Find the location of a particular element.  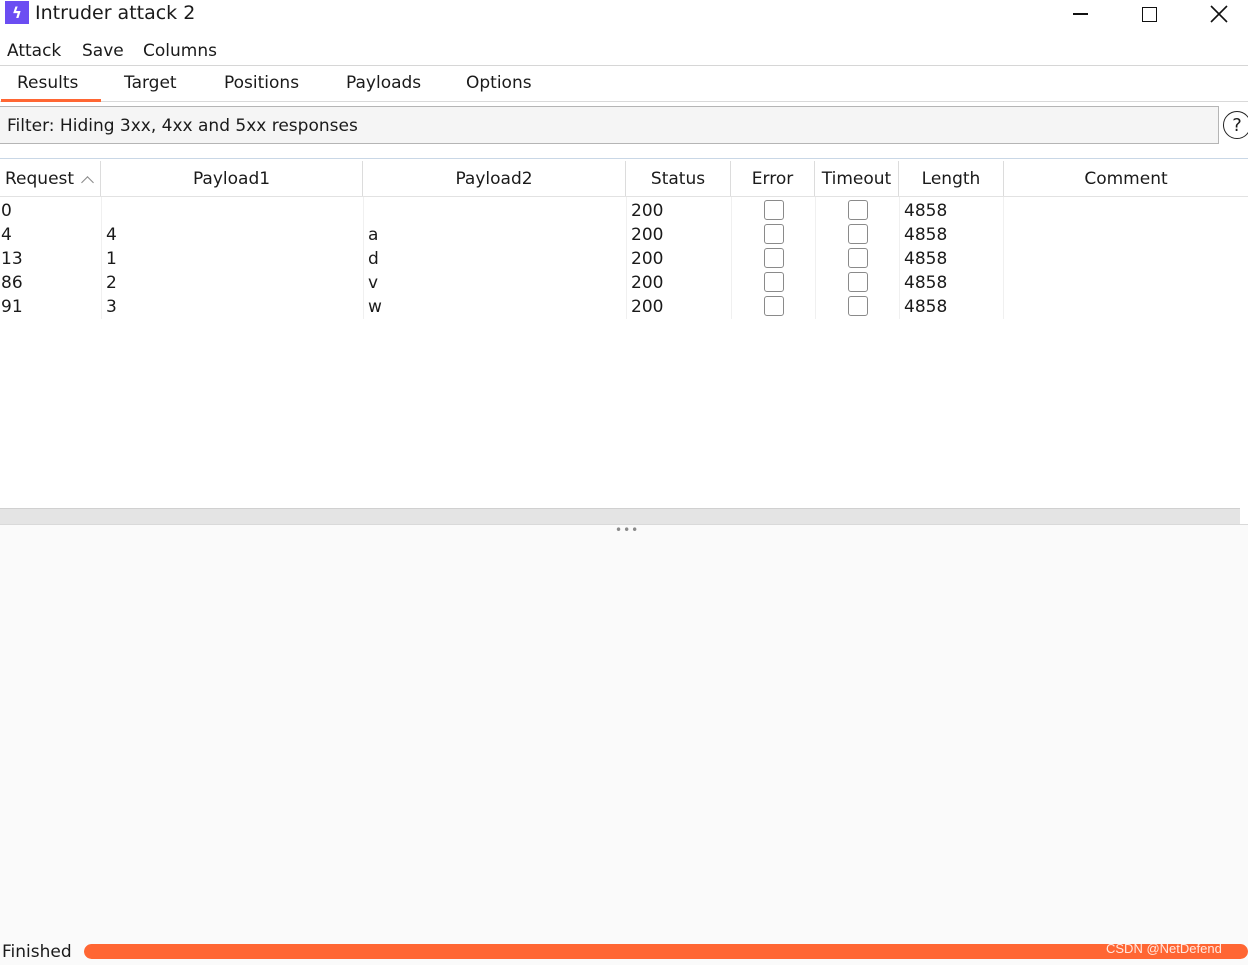

column-header-request: Request is located at coordinates (50, 179).